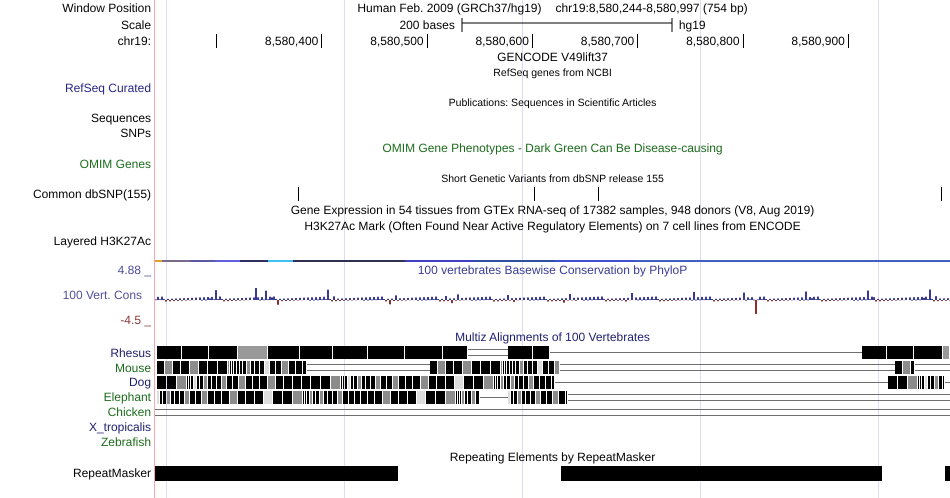 The height and width of the screenshot is (498, 950). I want to click on species-label: Chicken, so click(129, 411).